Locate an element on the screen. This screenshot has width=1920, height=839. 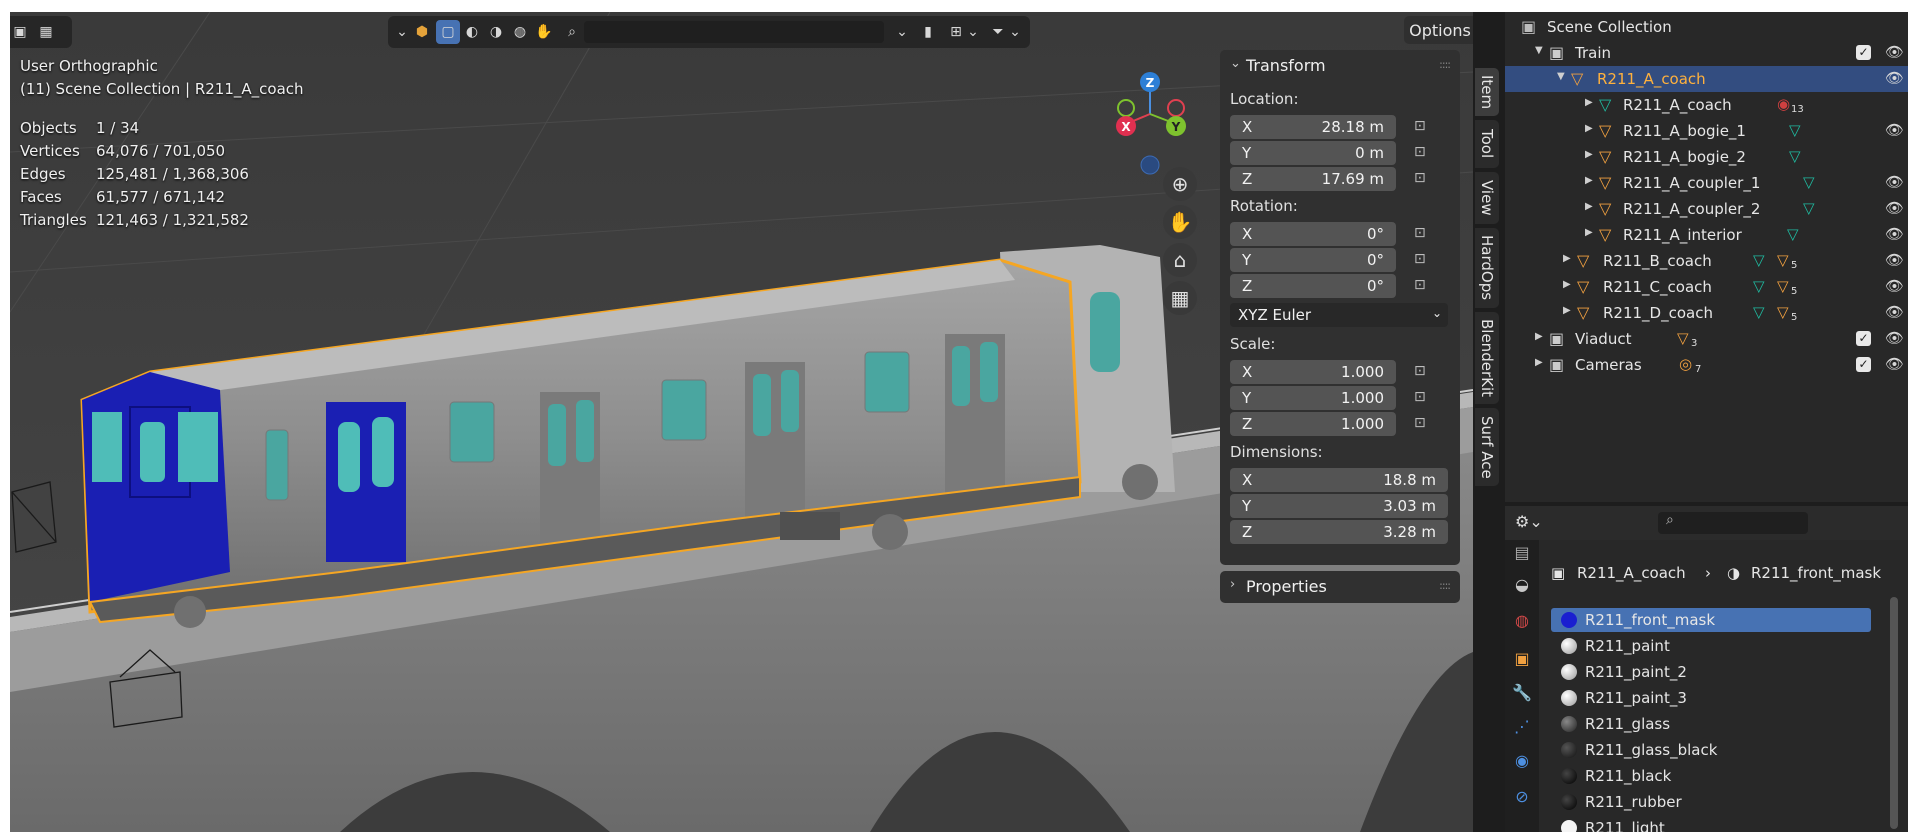
properties-panel-title: Properties is located at coordinates (1286, 586).